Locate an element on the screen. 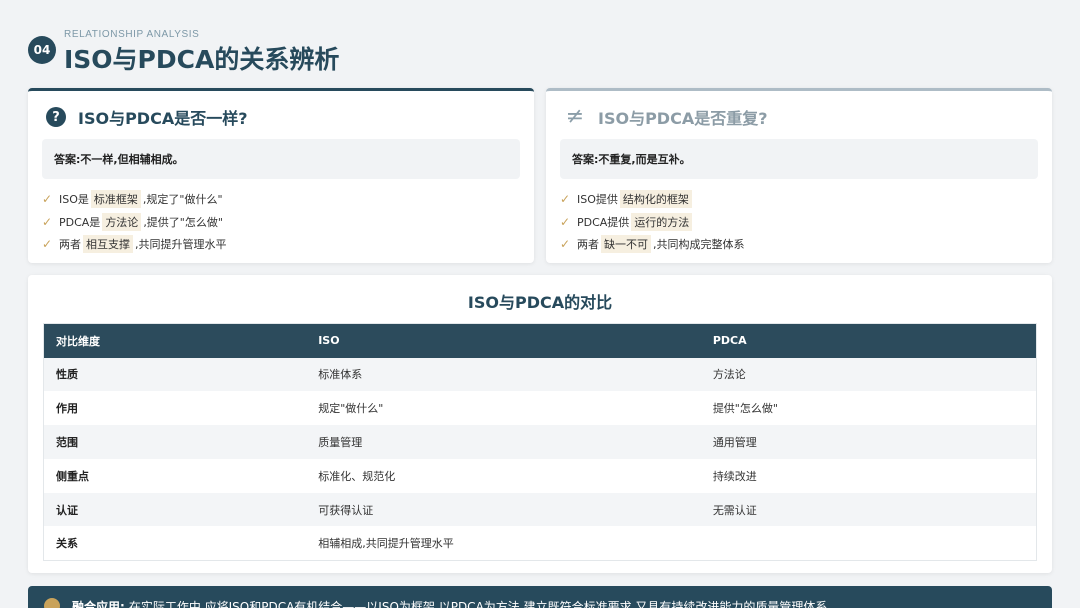  table-row: 性质 标准体系 方法论 is located at coordinates (540, 374).